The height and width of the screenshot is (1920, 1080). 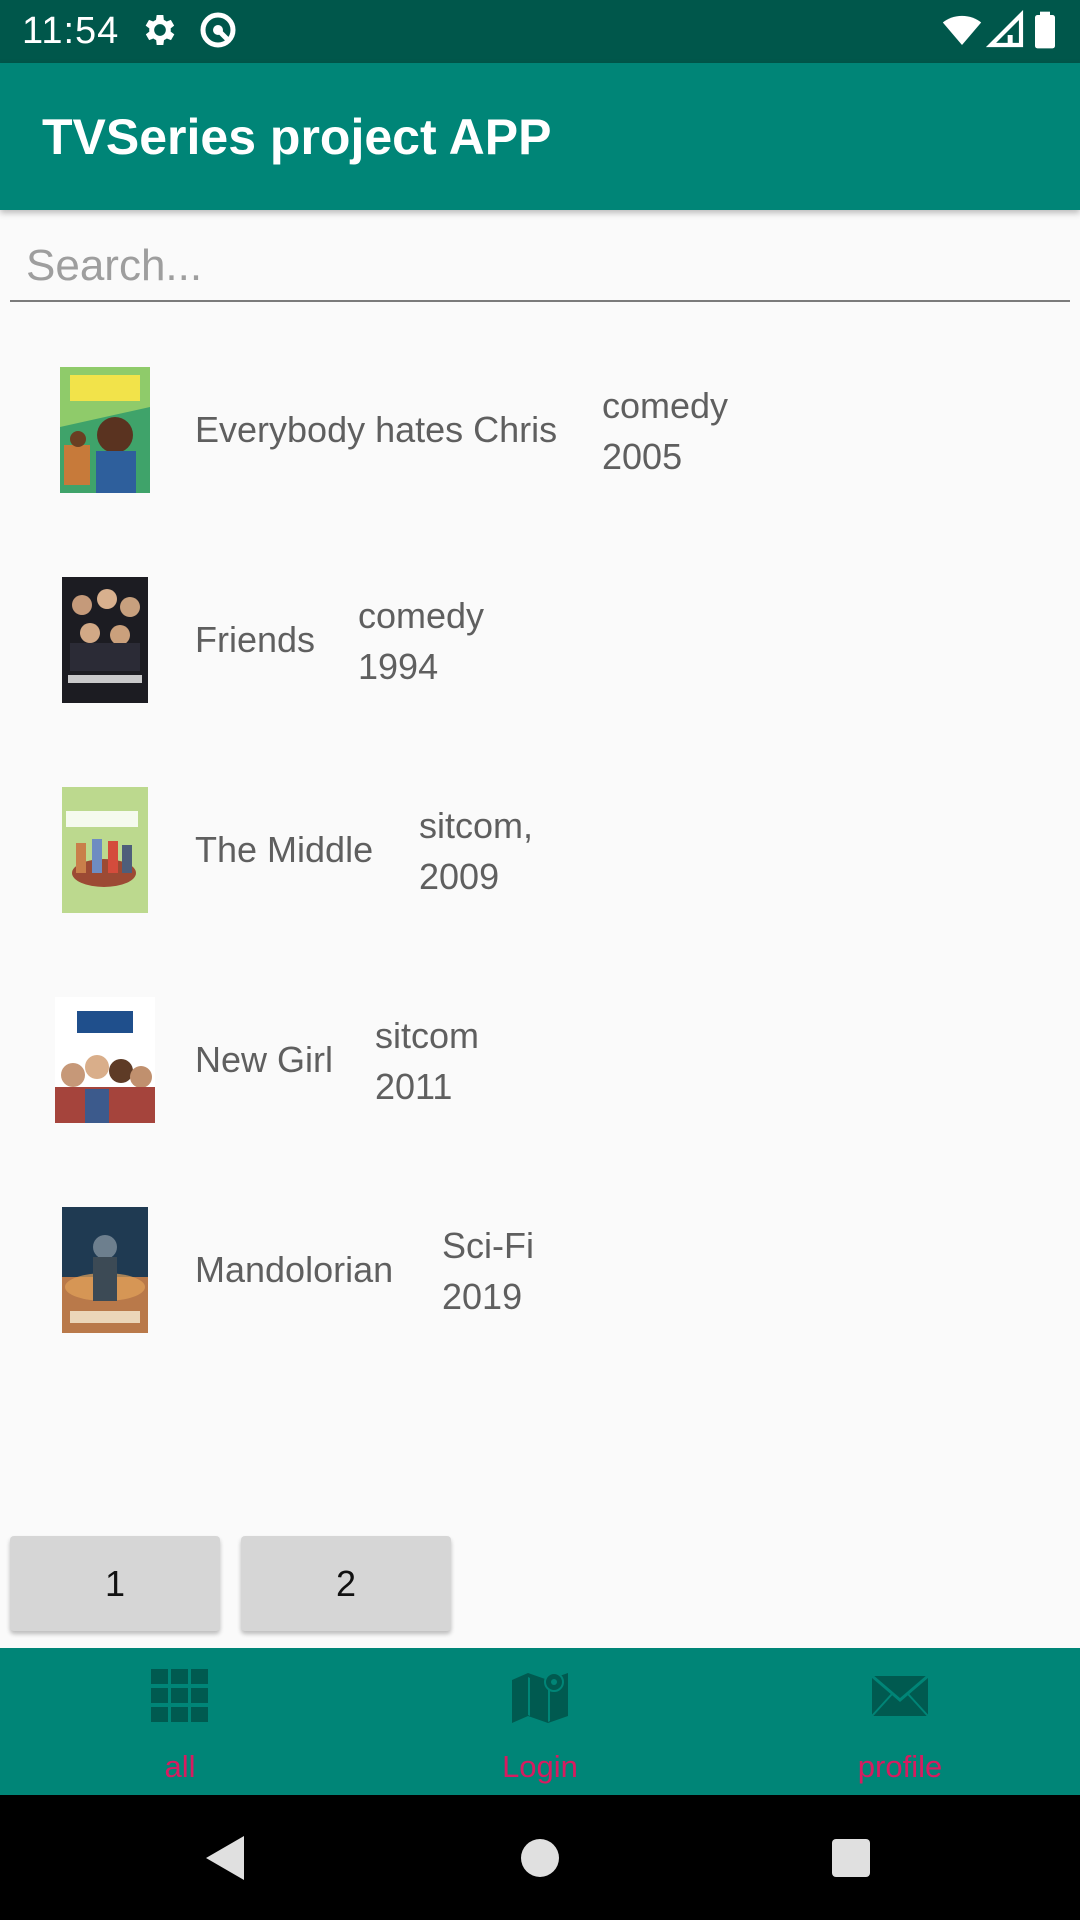 What do you see at coordinates (540, 1766) in the screenshot?
I see `nav-label: Login` at bounding box center [540, 1766].